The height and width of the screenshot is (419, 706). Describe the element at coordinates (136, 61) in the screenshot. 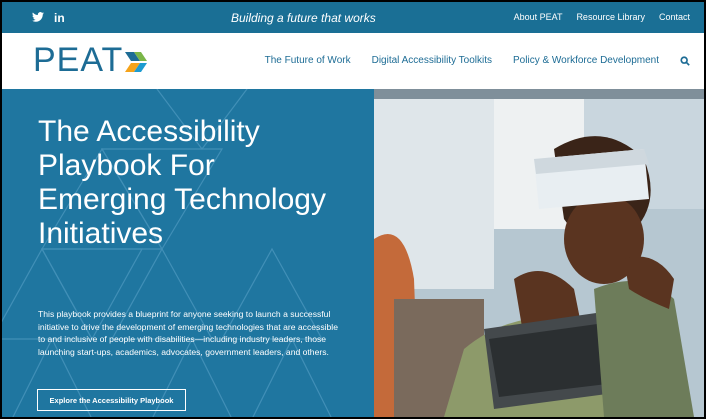

I see `logo-arrow-mark` at that location.